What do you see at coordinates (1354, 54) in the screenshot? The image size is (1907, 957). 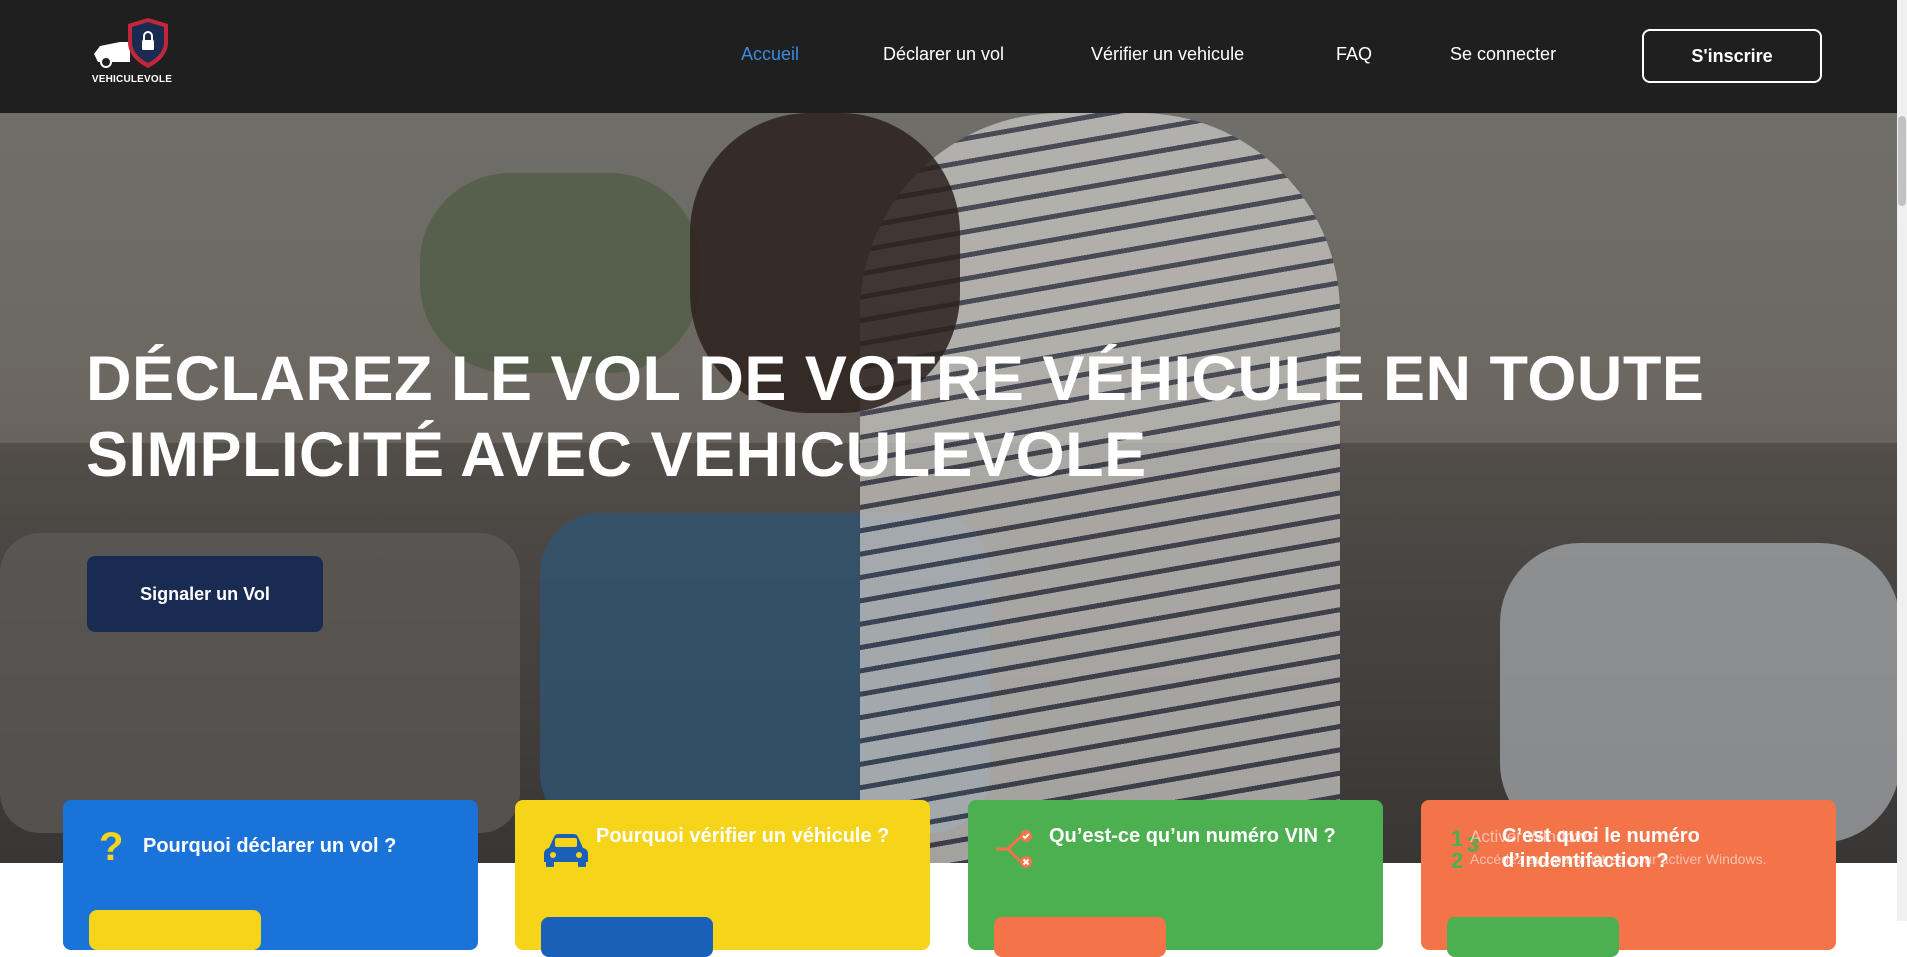 I see `nav-faq: FAQ` at bounding box center [1354, 54].